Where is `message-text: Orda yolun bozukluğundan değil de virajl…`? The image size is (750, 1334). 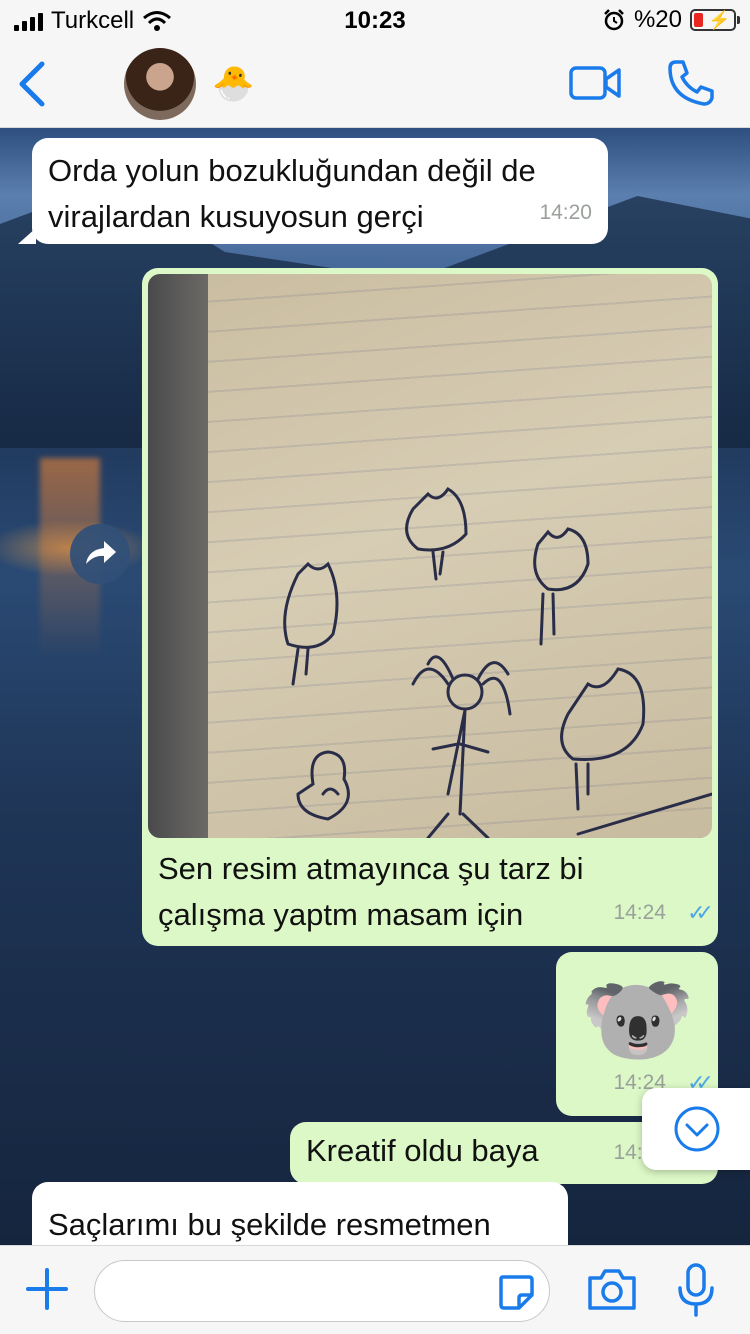
message-text: Orda yolun bozukluğundan değil de virajl… is located at coordinates (292, 193).